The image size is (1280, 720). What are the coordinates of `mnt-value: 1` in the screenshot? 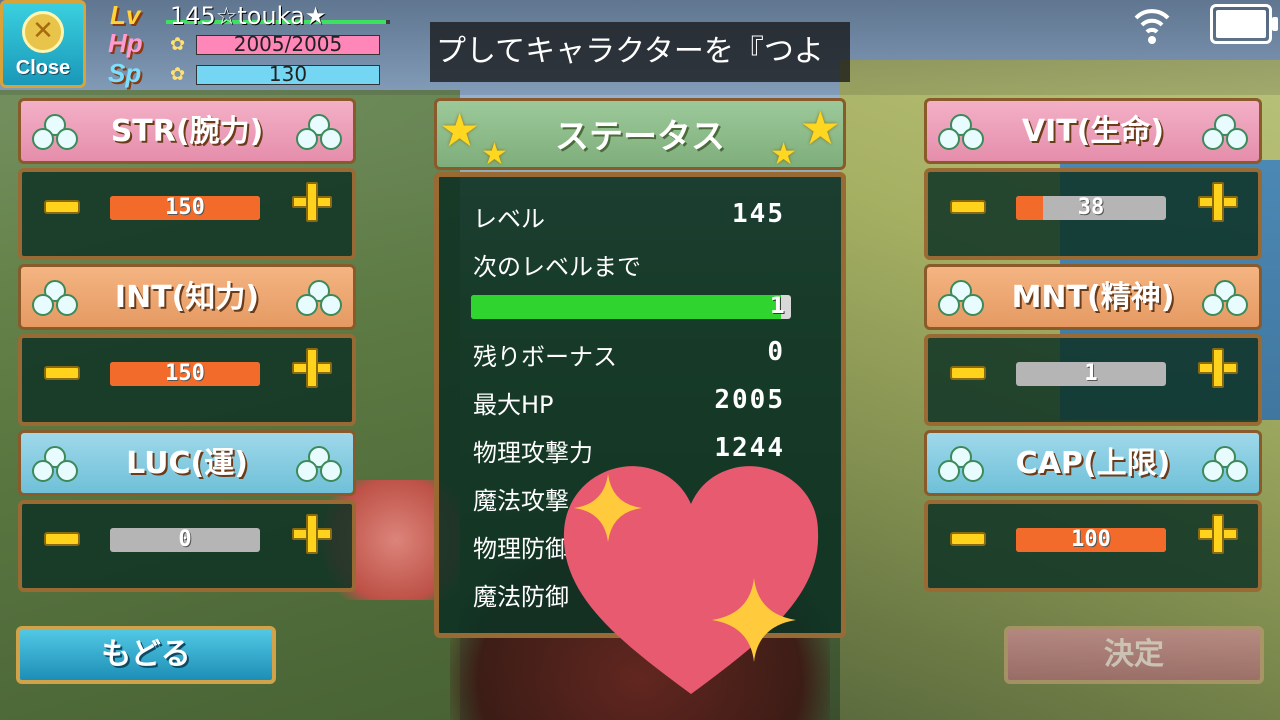 It's located at (1091, 374).